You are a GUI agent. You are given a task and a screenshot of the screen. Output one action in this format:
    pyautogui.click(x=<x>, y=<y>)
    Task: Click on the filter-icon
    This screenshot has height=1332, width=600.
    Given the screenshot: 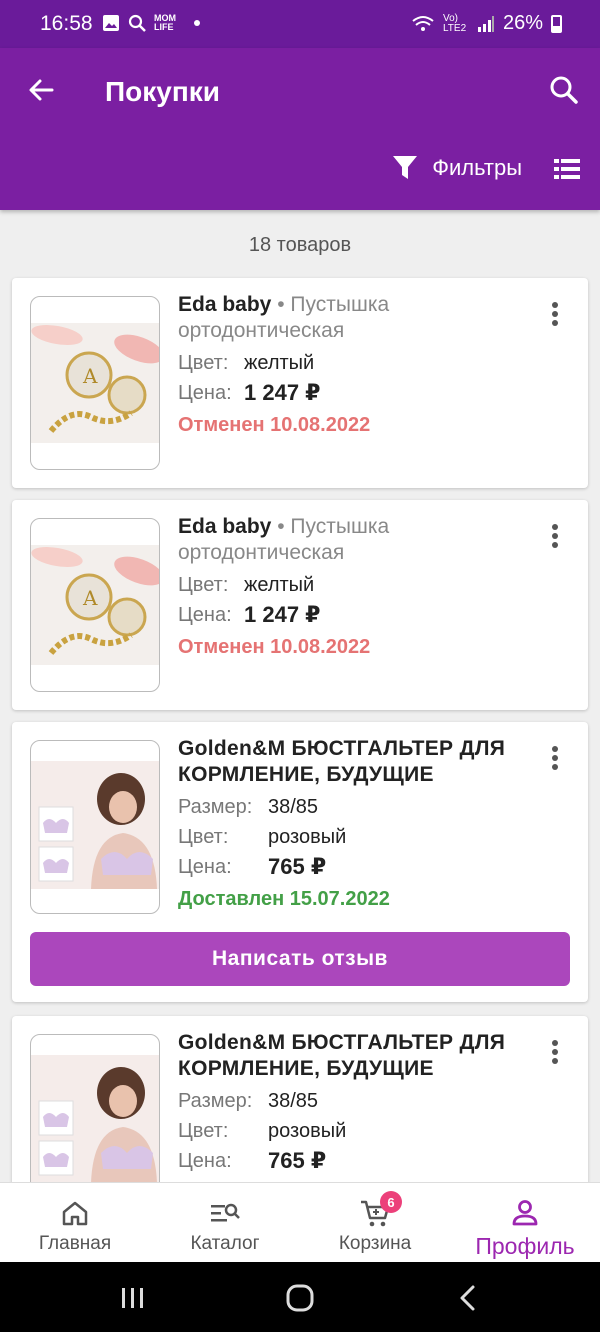 What is the action you would take?
    pyautogui.click(x=405, y=167)
    